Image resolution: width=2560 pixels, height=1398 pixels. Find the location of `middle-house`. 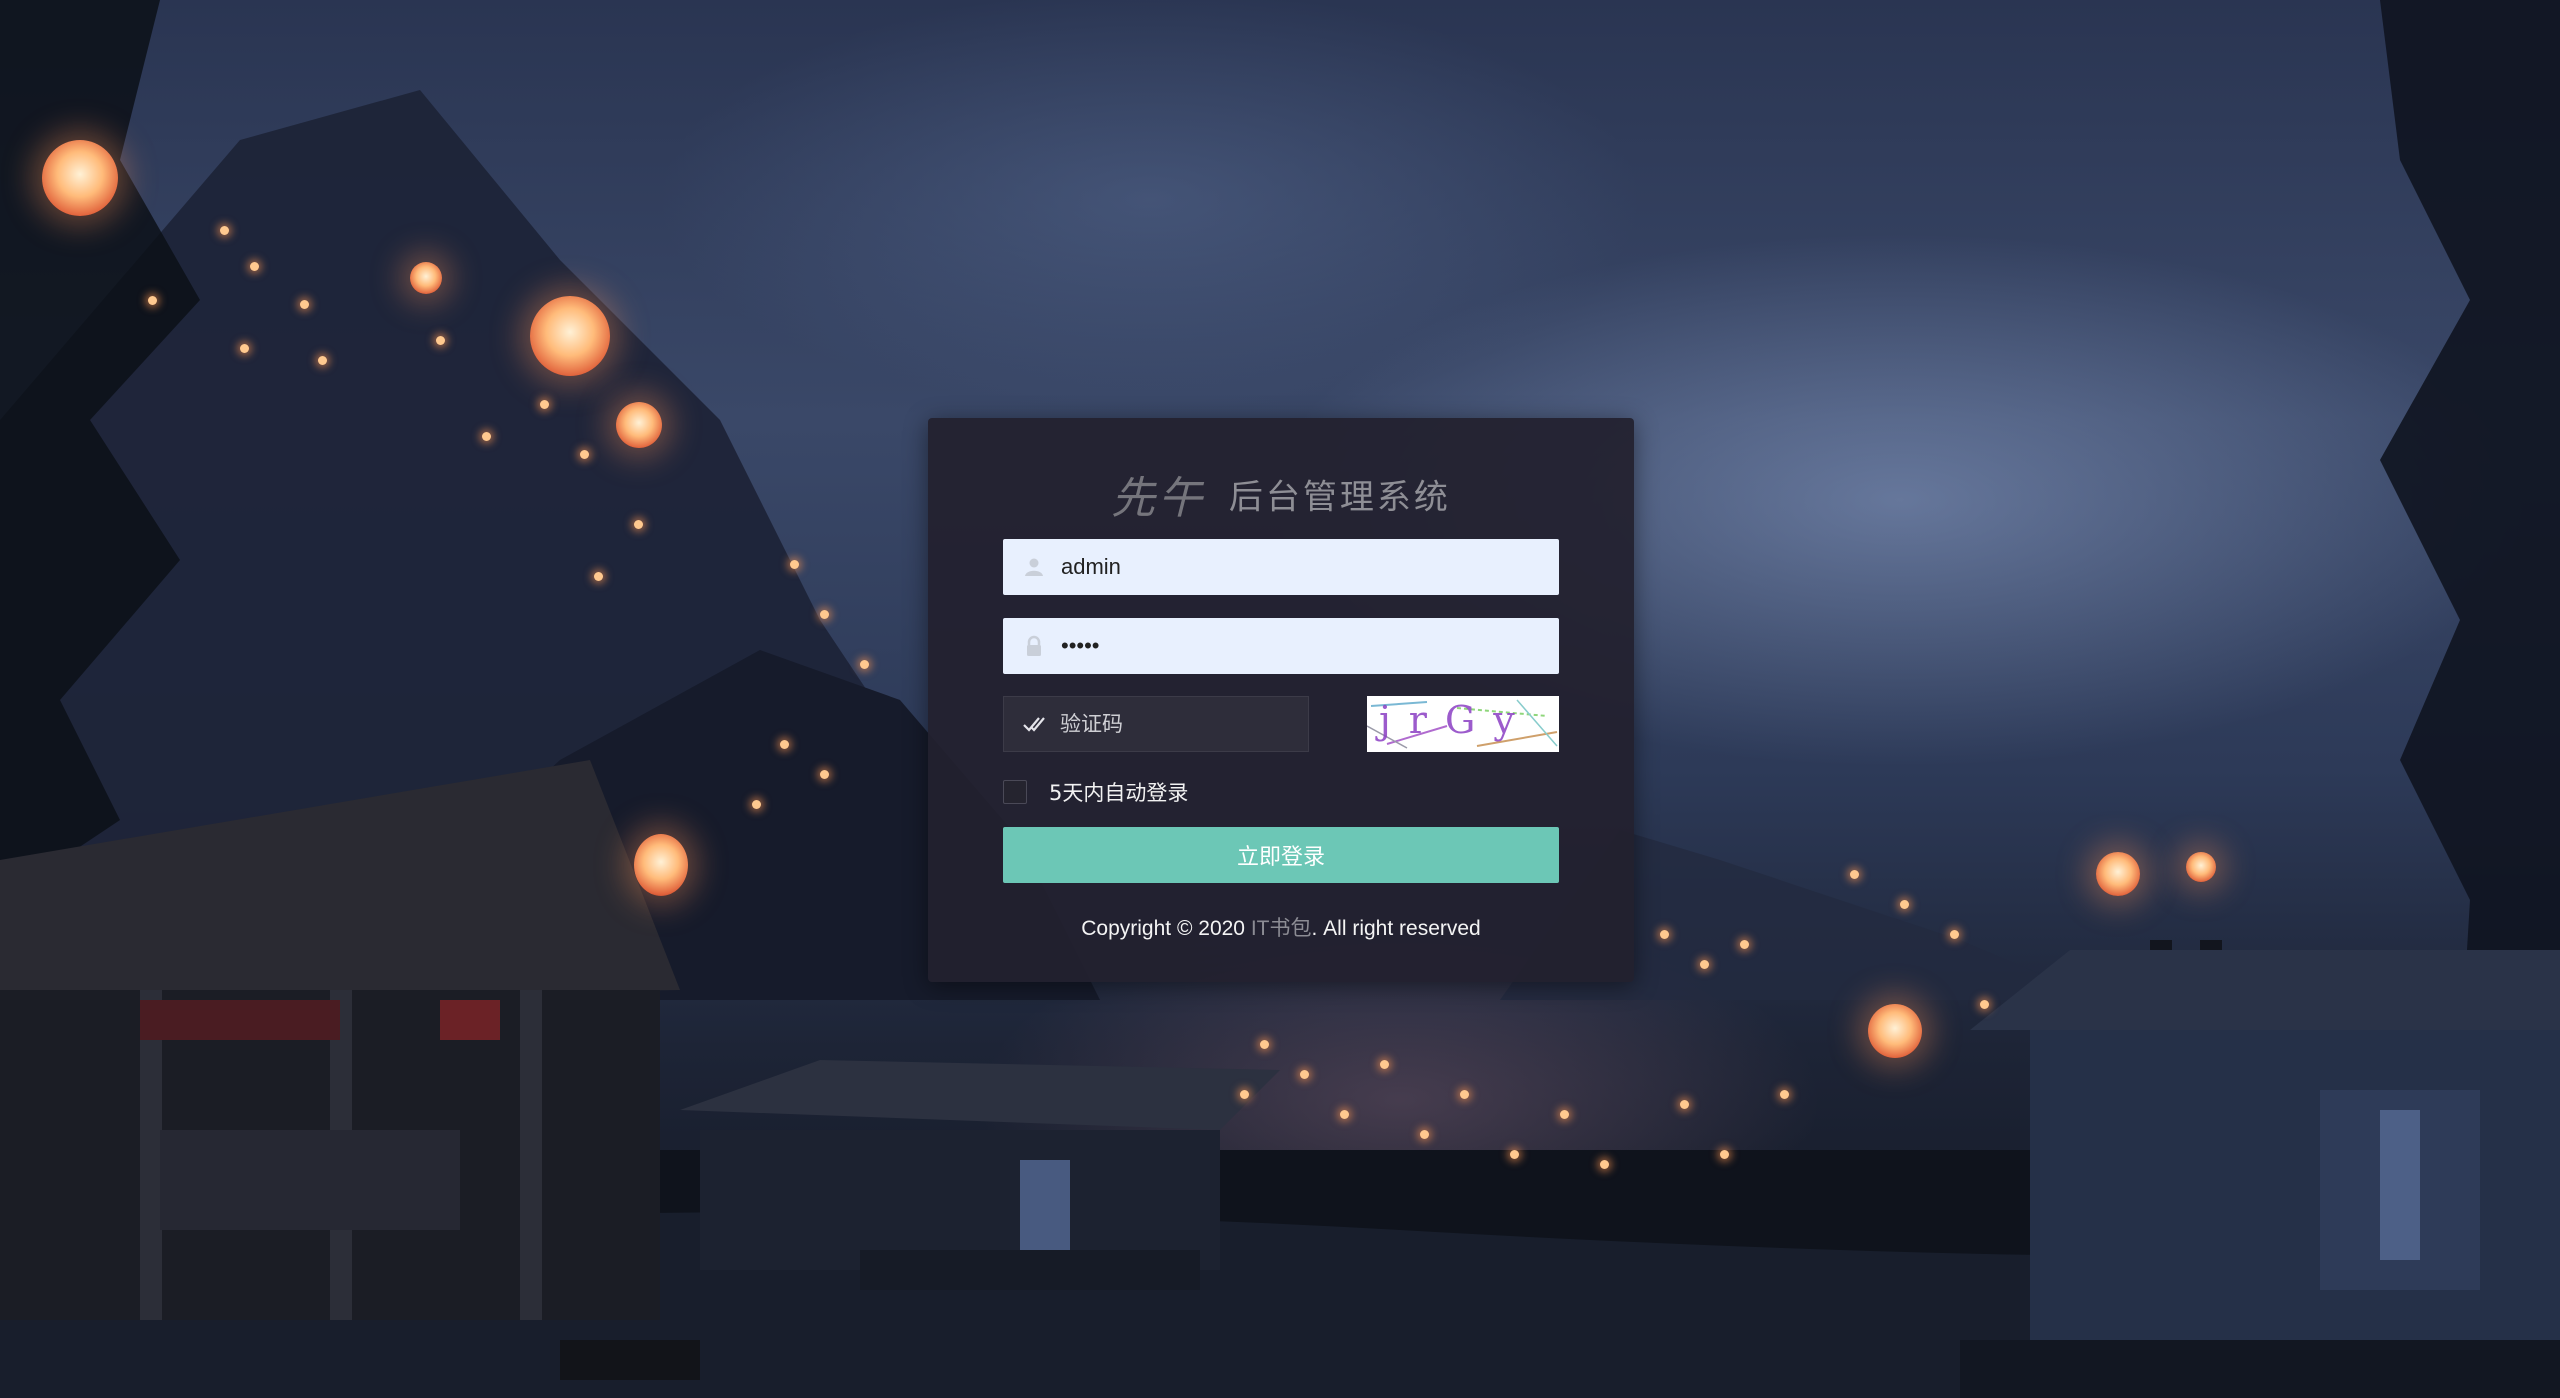

middle-house is located at coordinates (980, 1175).